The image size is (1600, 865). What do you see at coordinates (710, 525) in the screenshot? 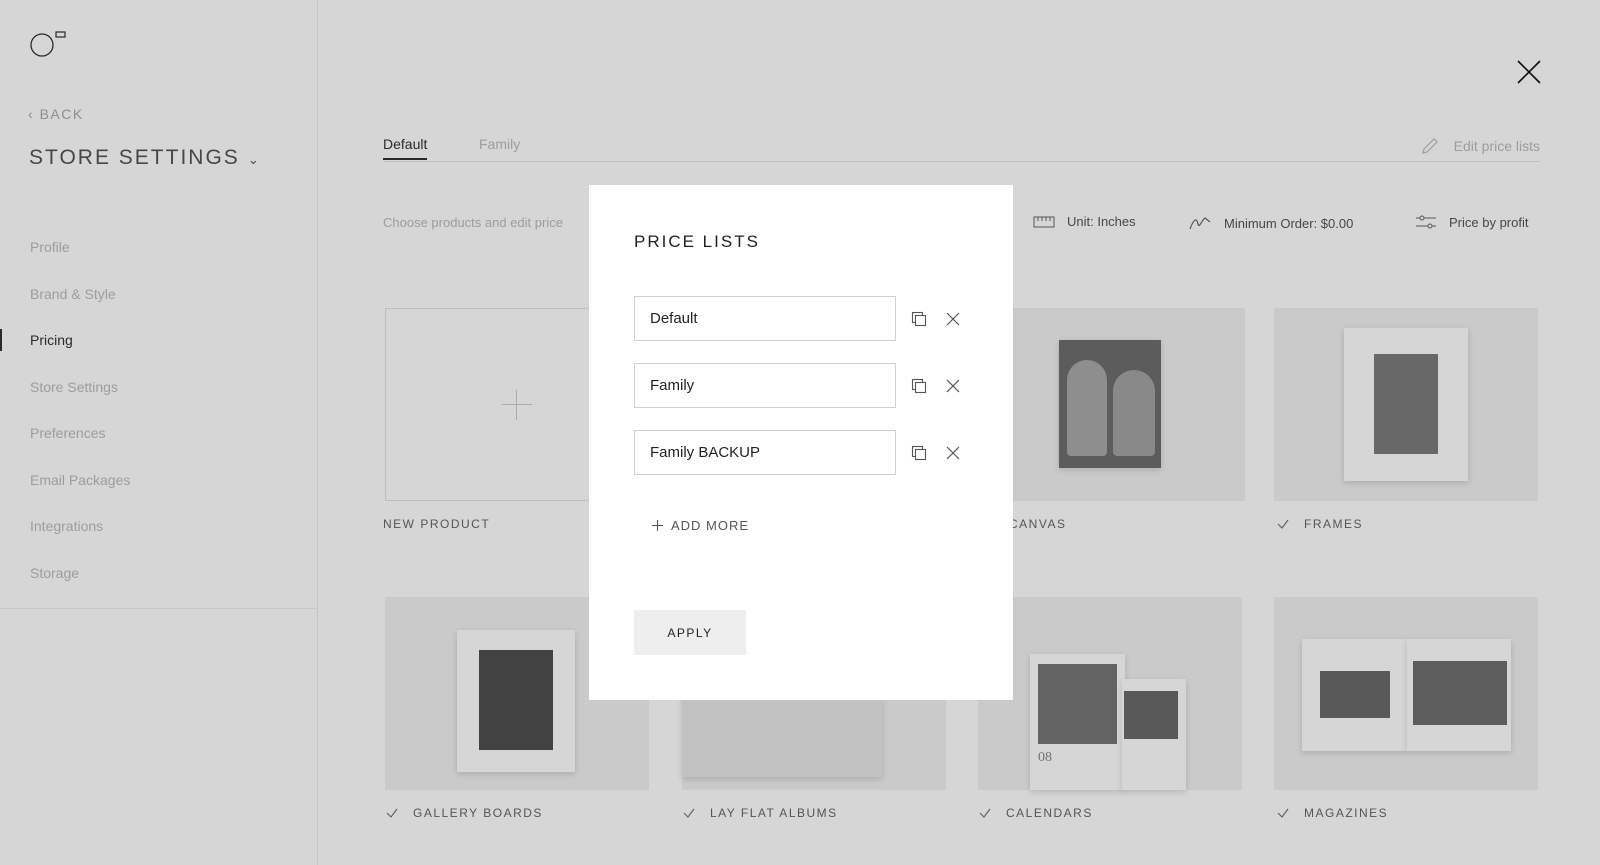
I see `add-more-label: ADD MORE` at bounding box center [710, 525].